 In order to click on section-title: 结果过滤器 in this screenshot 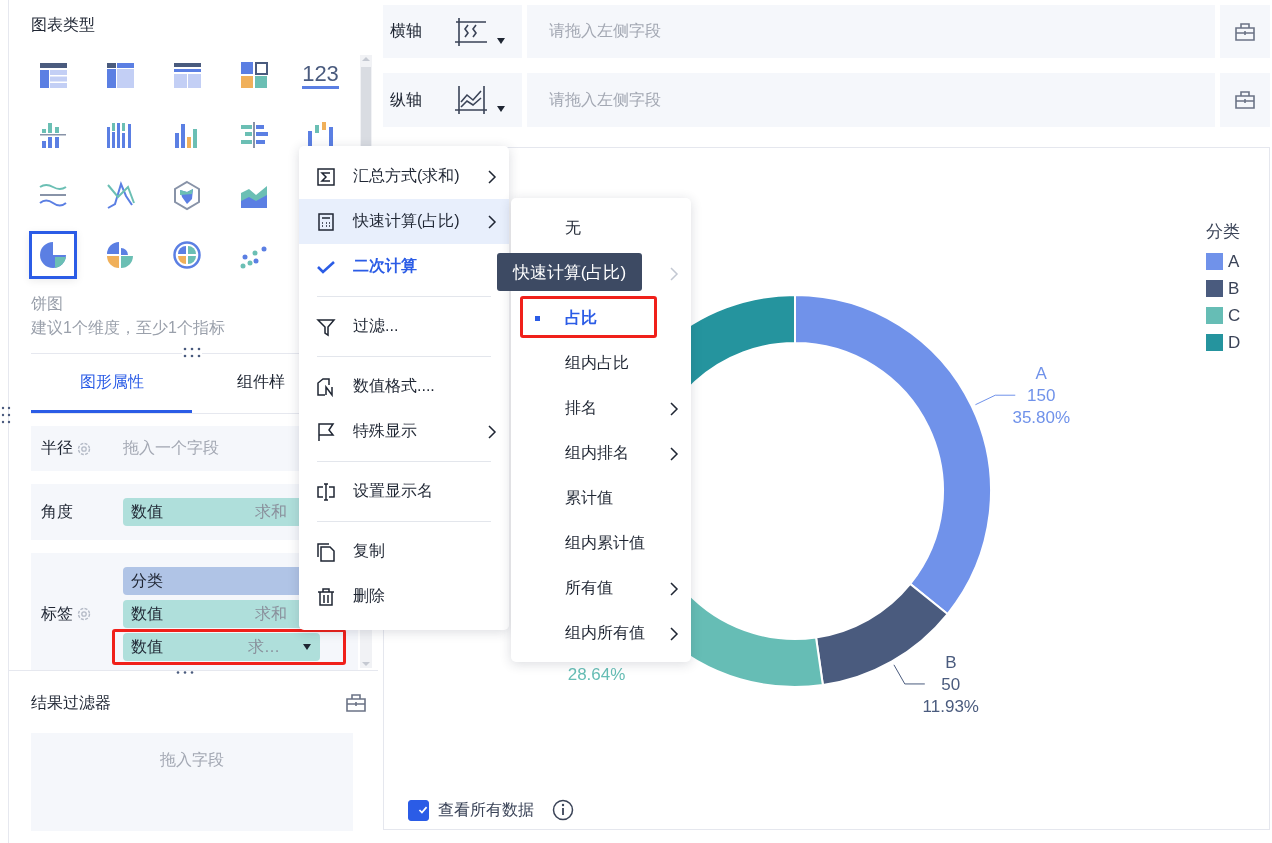, I will do `click(71, 702)`.